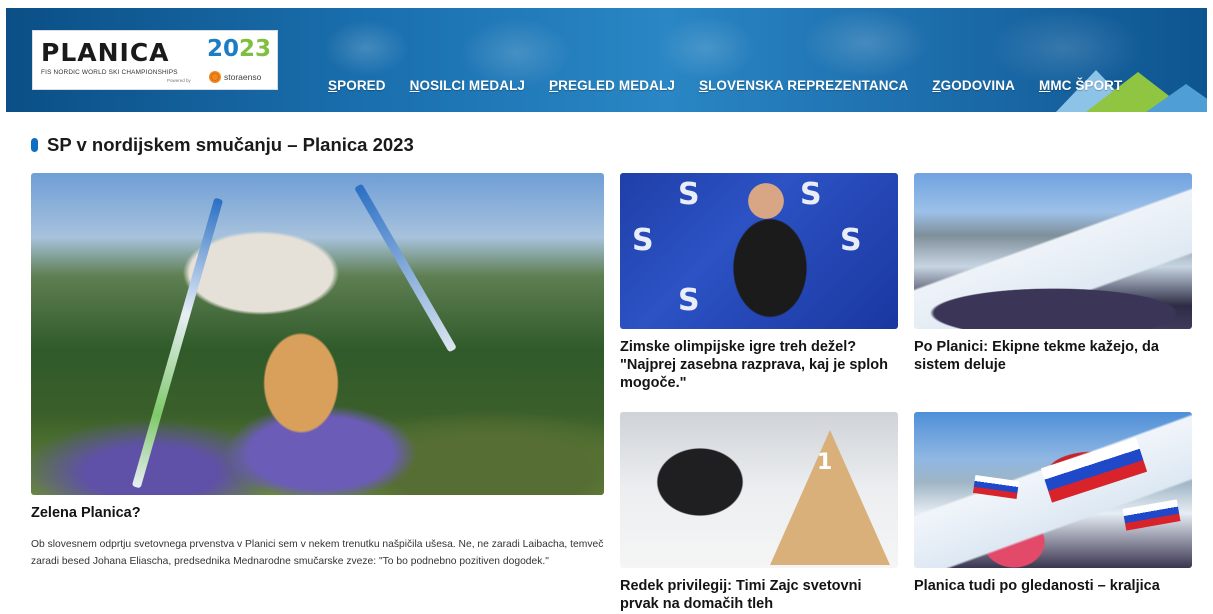 The width and height of the screenshot is (1213, 614). Describe the element at coordinates (1053, 586) in the screenshot. I see `article-headline-4: Planica tudi po gledanosti – kraljica` at that location.